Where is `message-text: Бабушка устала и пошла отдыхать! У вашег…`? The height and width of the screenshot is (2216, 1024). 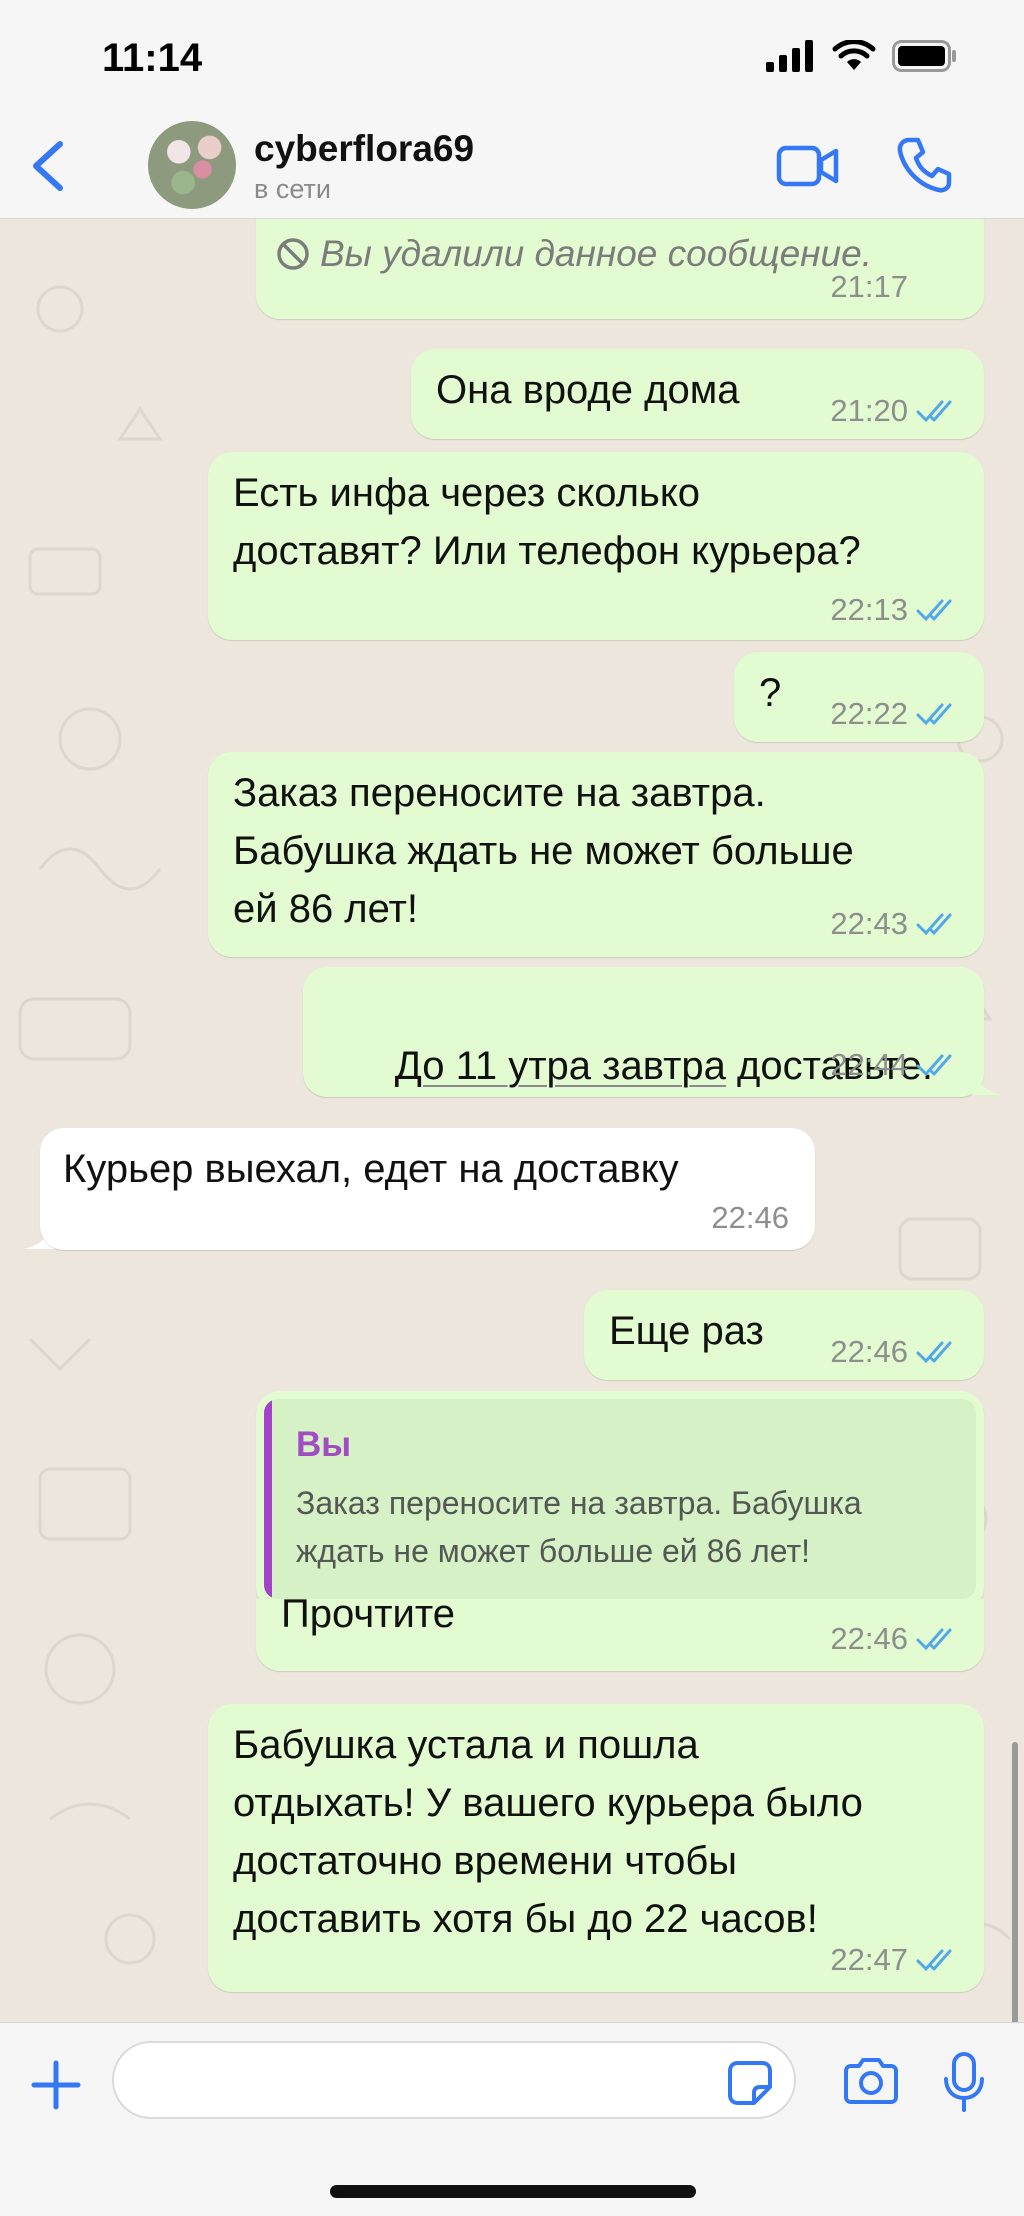
message-text: Бабушка устала и пошла отдыхать! У вашег… is located at coordinates (548, 1832).